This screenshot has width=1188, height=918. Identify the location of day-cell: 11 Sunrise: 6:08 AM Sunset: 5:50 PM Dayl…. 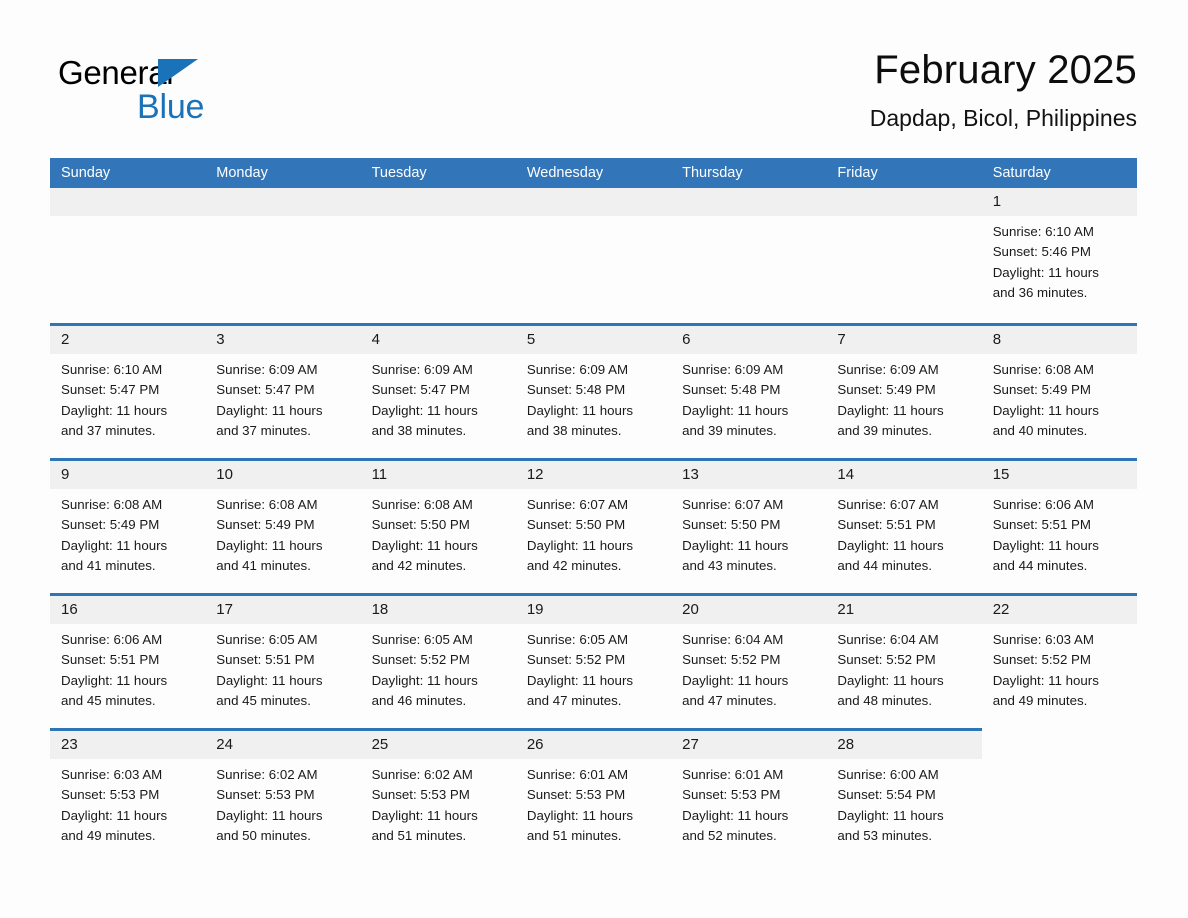
(438, 527).